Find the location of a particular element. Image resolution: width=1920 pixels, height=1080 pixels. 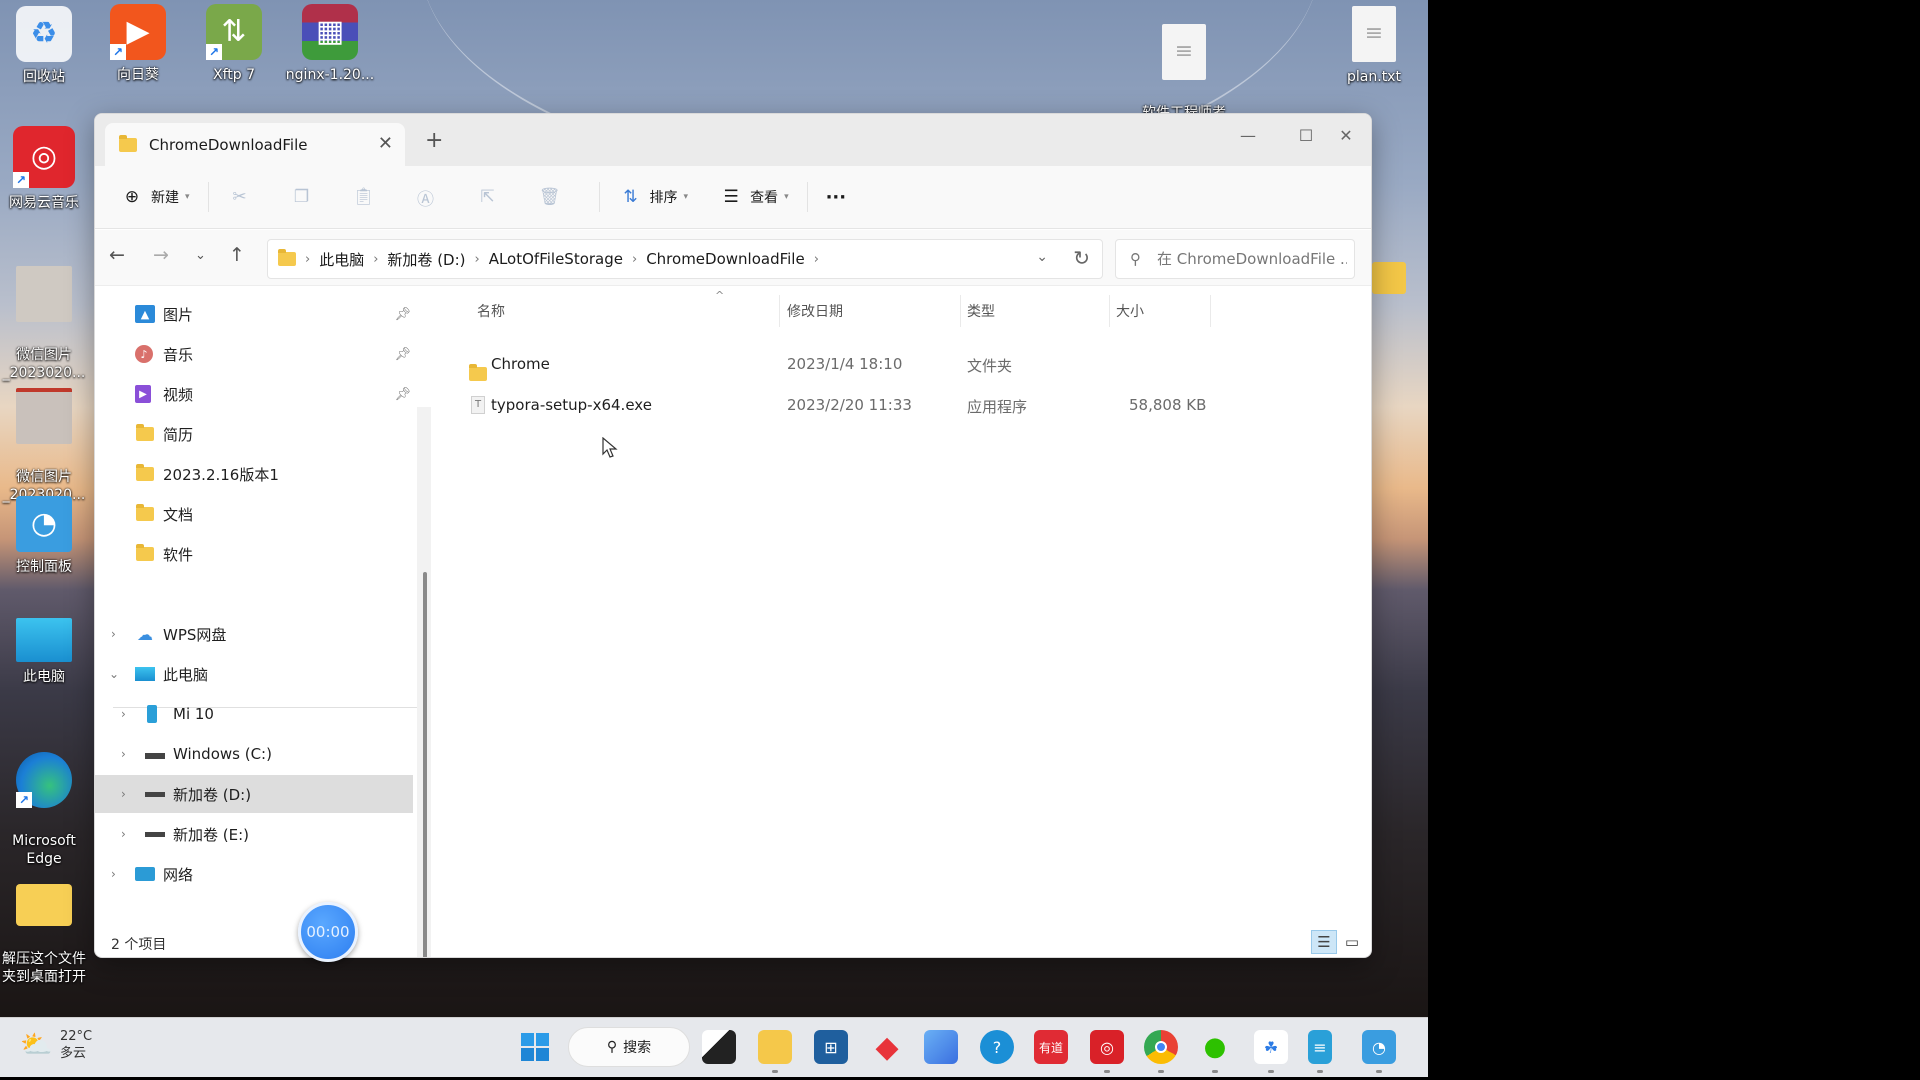

close-tab-icon: ✕ is located at coordinates (385, 143).